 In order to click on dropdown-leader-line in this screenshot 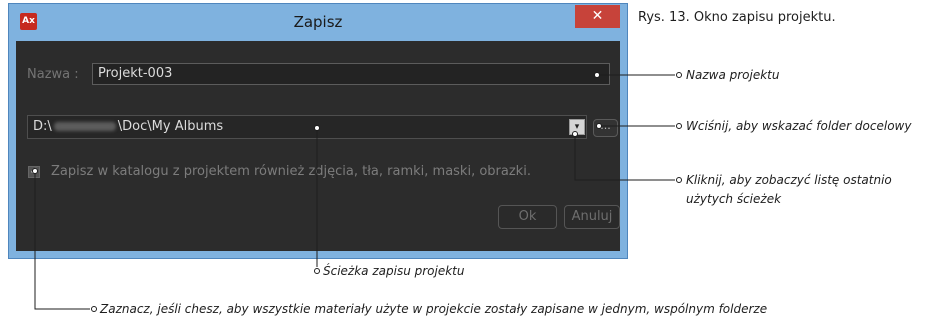, I will do `click(624, 157)`.